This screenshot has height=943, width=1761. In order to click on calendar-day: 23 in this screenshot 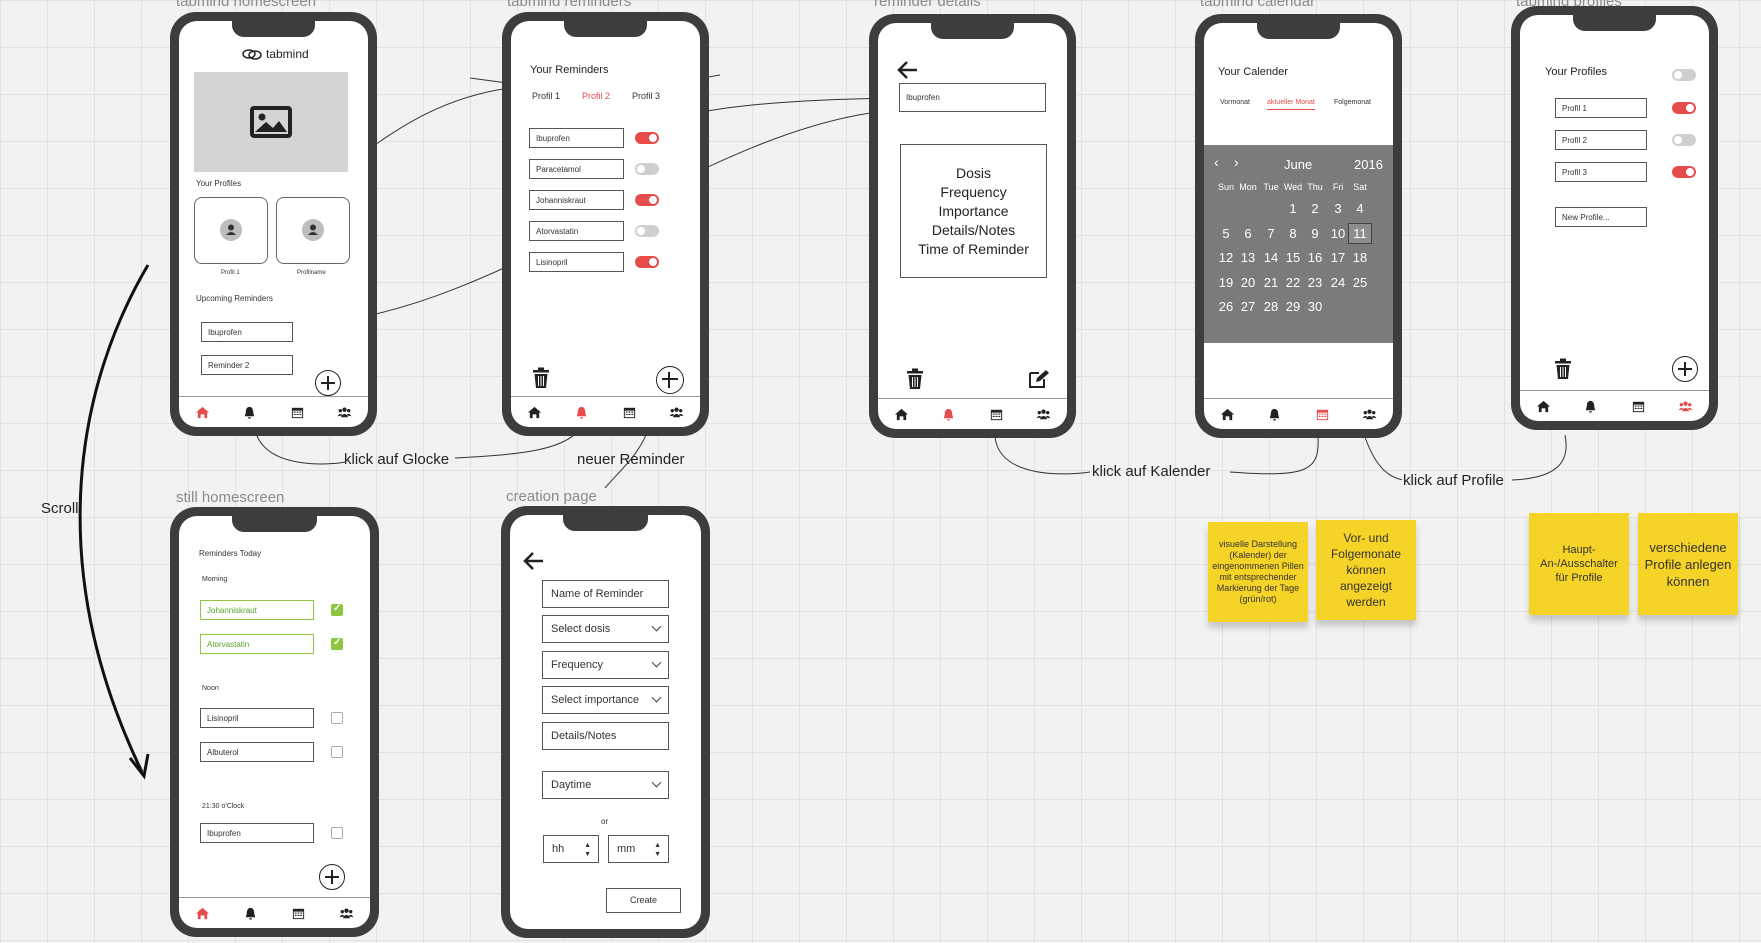, I will do `click(1315, 282)`.